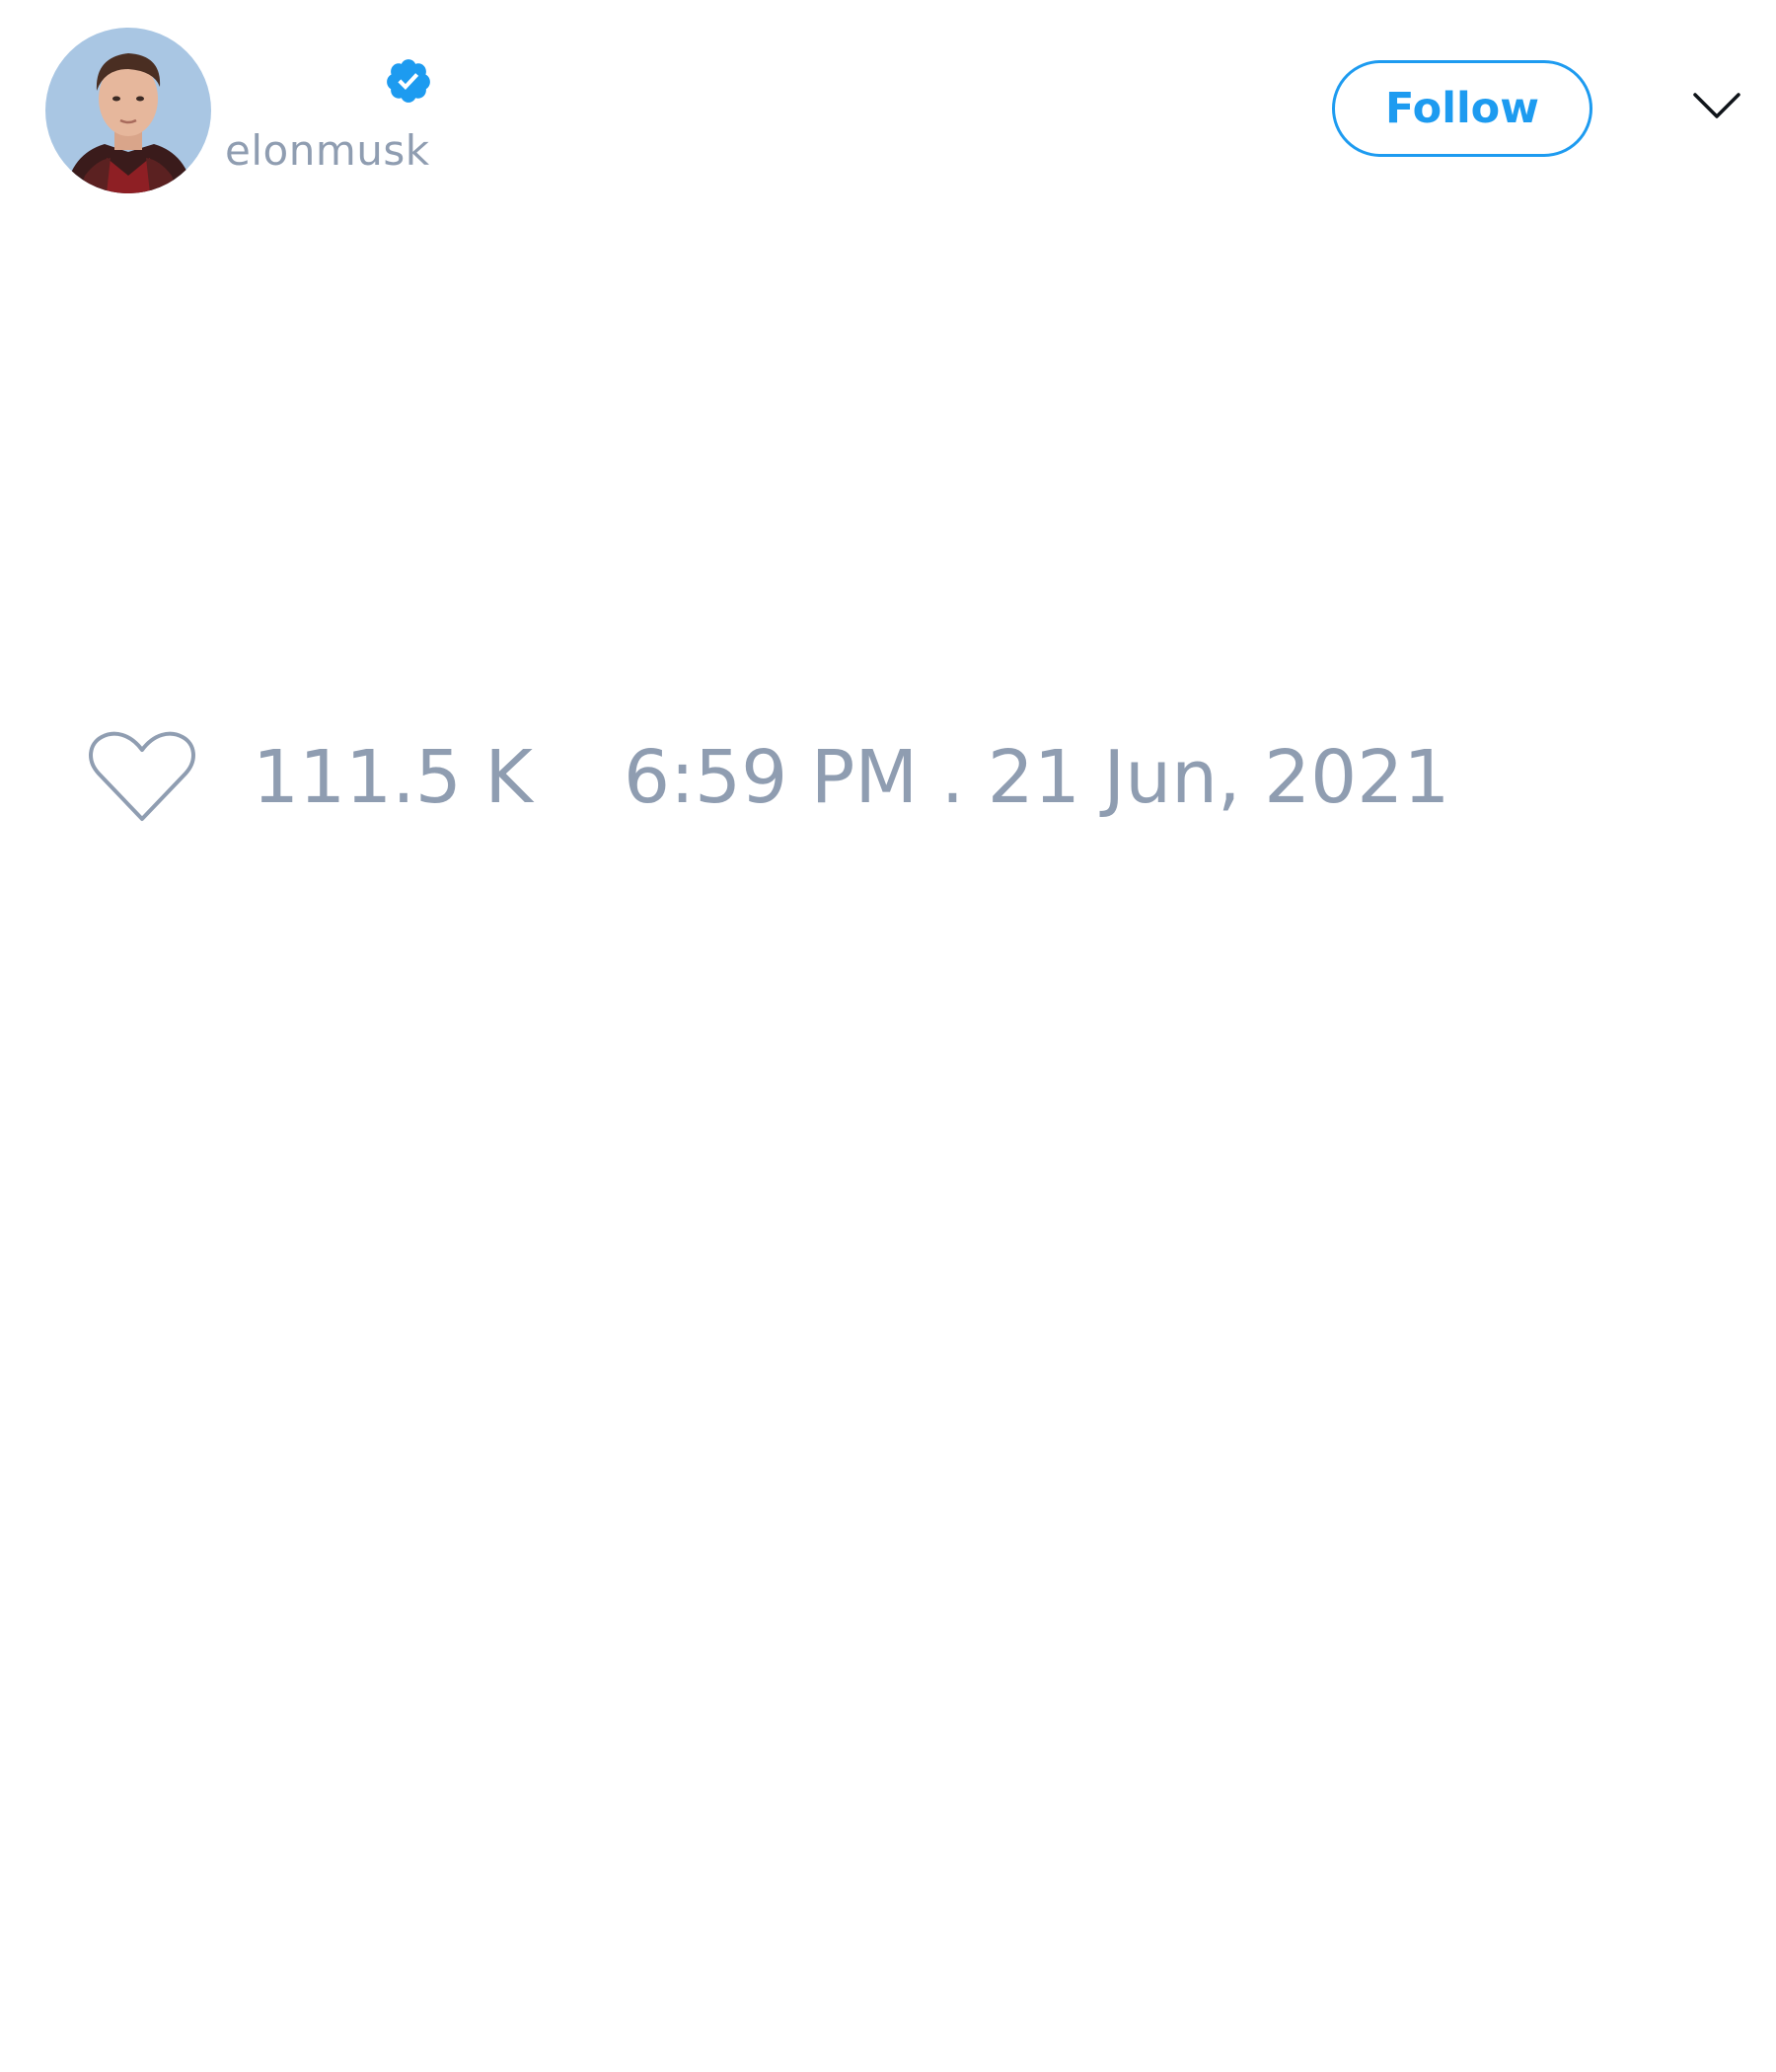 This screenshot has width=1776, height=2072. What do you see at coordinates (1037, 777) in the screenshot?
I see `tweet-timestamp: 6:59 PM . 21 Jun, 2021` at bounding box center [1037, 777].